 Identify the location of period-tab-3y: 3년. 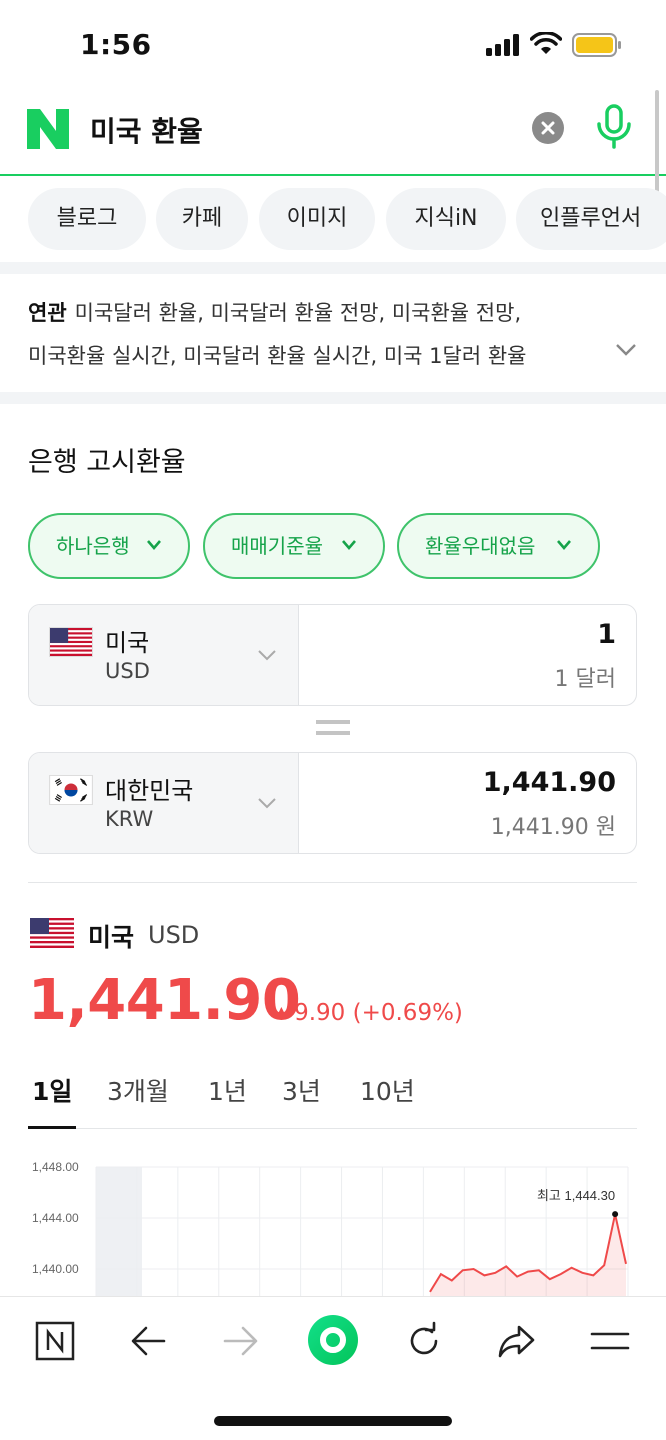
(301, 1090).